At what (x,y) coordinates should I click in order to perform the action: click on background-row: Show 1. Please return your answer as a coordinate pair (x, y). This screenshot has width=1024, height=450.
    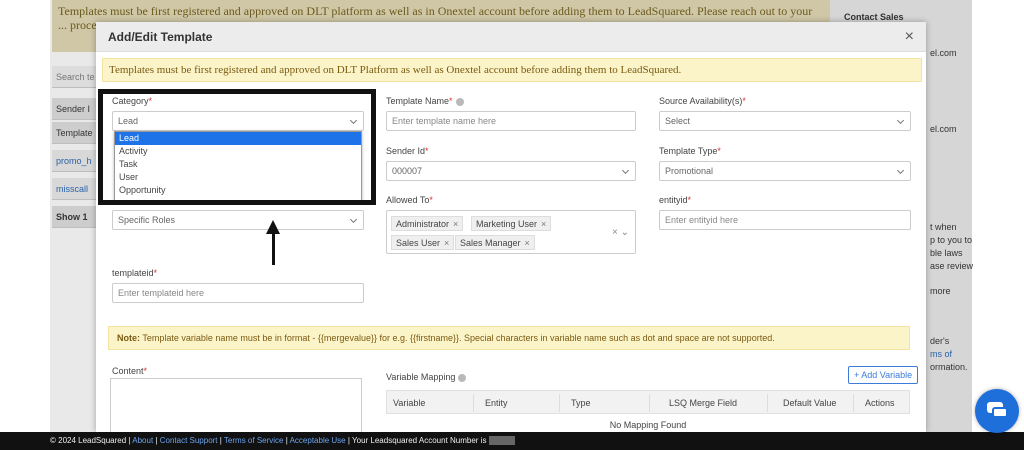
    Looking at the image, I should click on (75, 217).